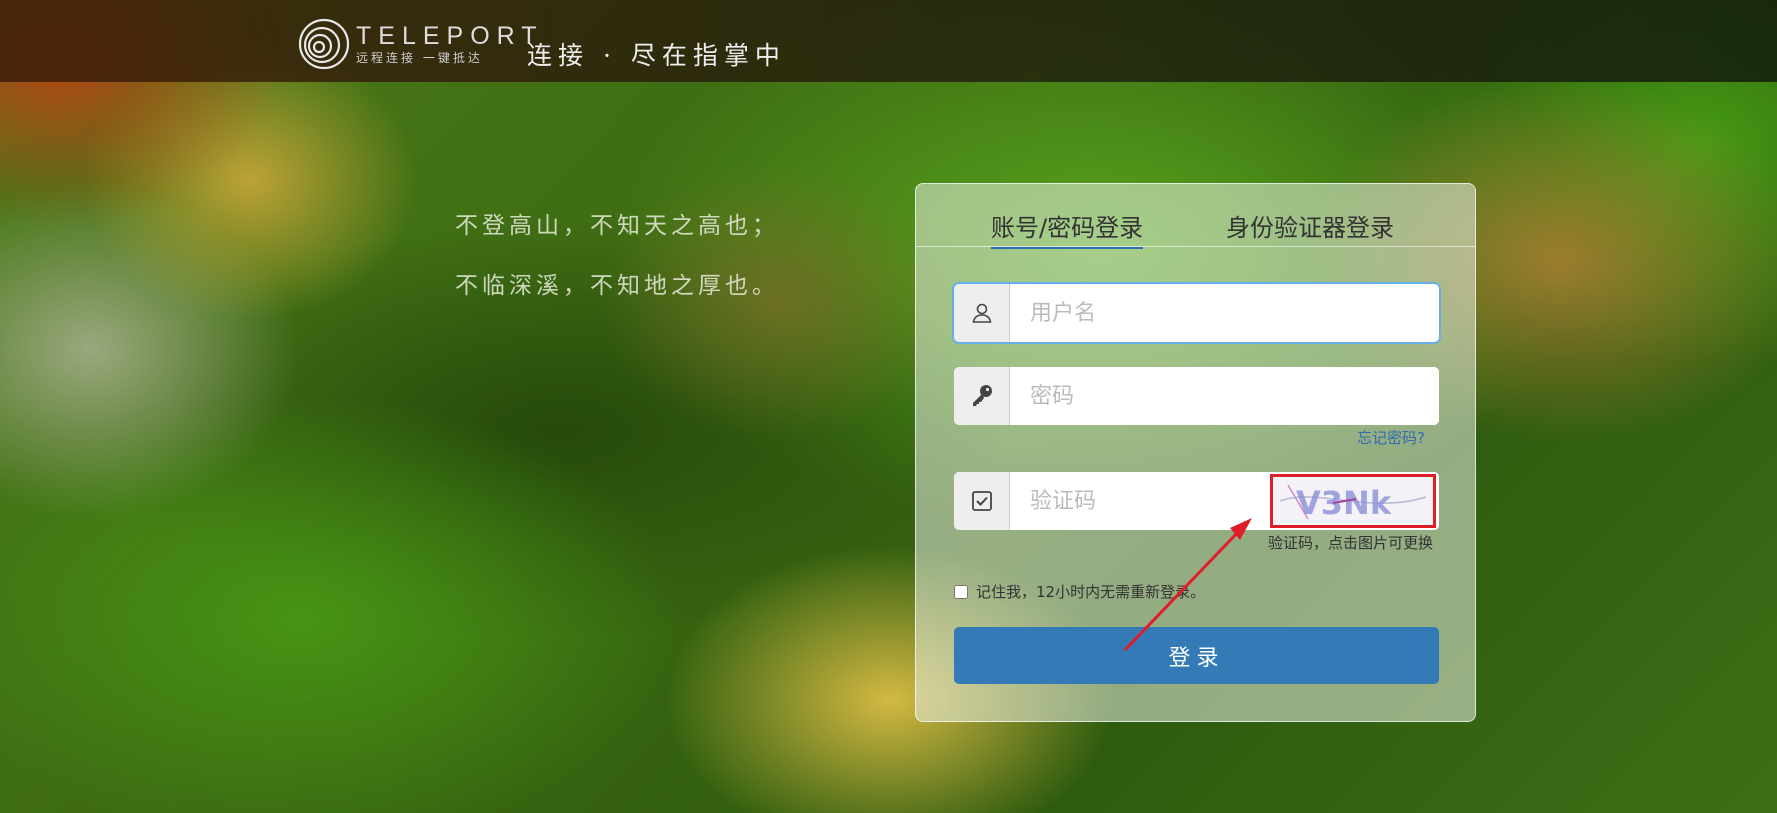 This screenshot has height=813, width=1777. I want to click on password-input, so click(1224, 396).